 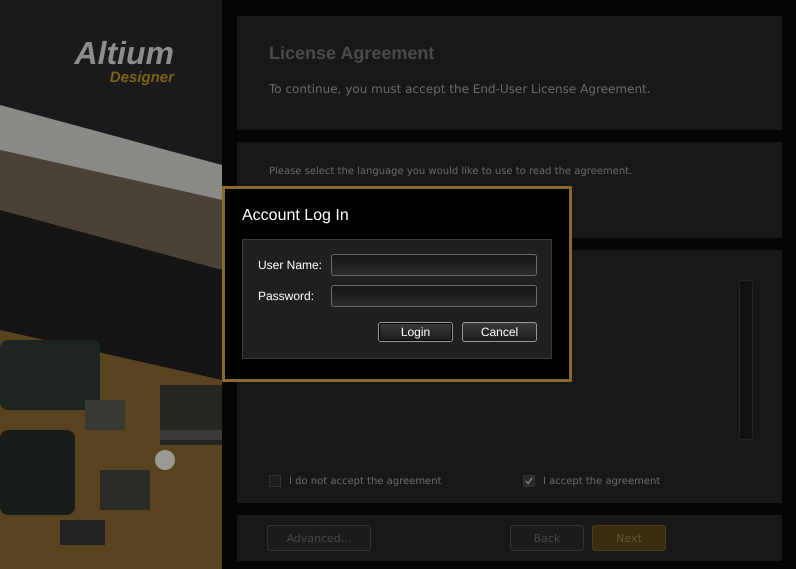 What do you see at coordinates (499, 332) in the screenshot?
I see `cancel-button: Cancel` at bounding box center [499, 332].